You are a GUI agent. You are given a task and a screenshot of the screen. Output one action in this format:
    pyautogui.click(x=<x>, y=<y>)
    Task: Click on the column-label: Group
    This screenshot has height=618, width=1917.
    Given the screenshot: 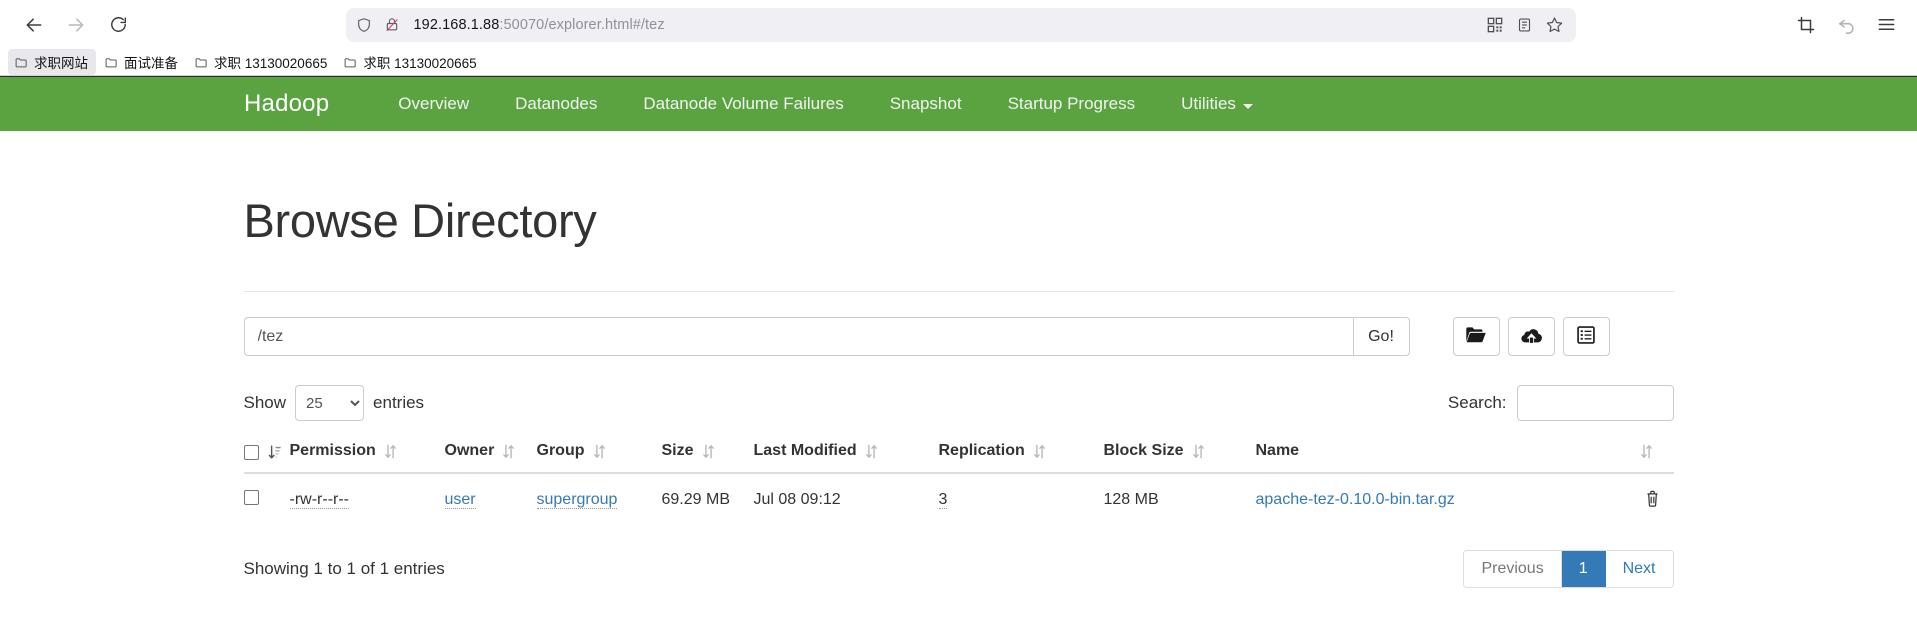 What is the action you would take?
    pyautogui.click(x=560, y=450)
    